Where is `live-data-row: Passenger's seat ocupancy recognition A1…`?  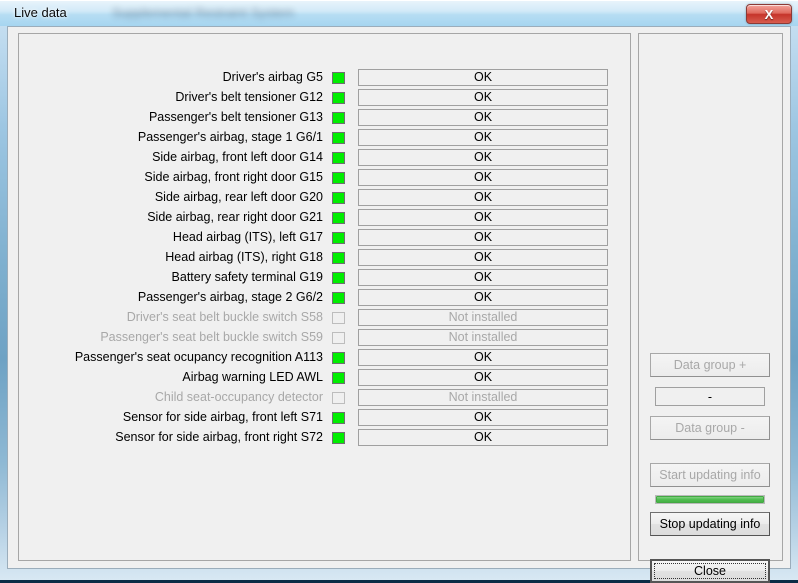
live-data-row: Passenger's seat ocupancy recognition A1… is located at coordinates (324, 358).